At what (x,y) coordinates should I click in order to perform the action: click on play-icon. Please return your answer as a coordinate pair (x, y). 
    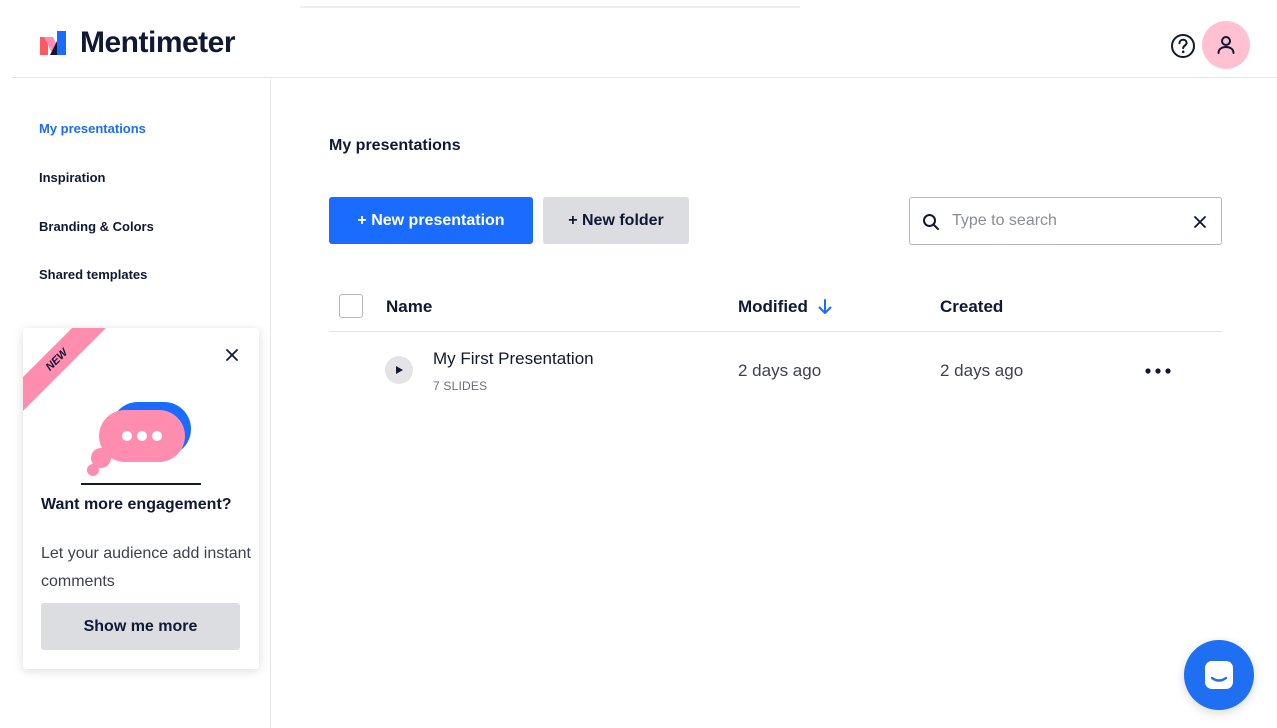
    Looking at the image, I should click on (399, 370).